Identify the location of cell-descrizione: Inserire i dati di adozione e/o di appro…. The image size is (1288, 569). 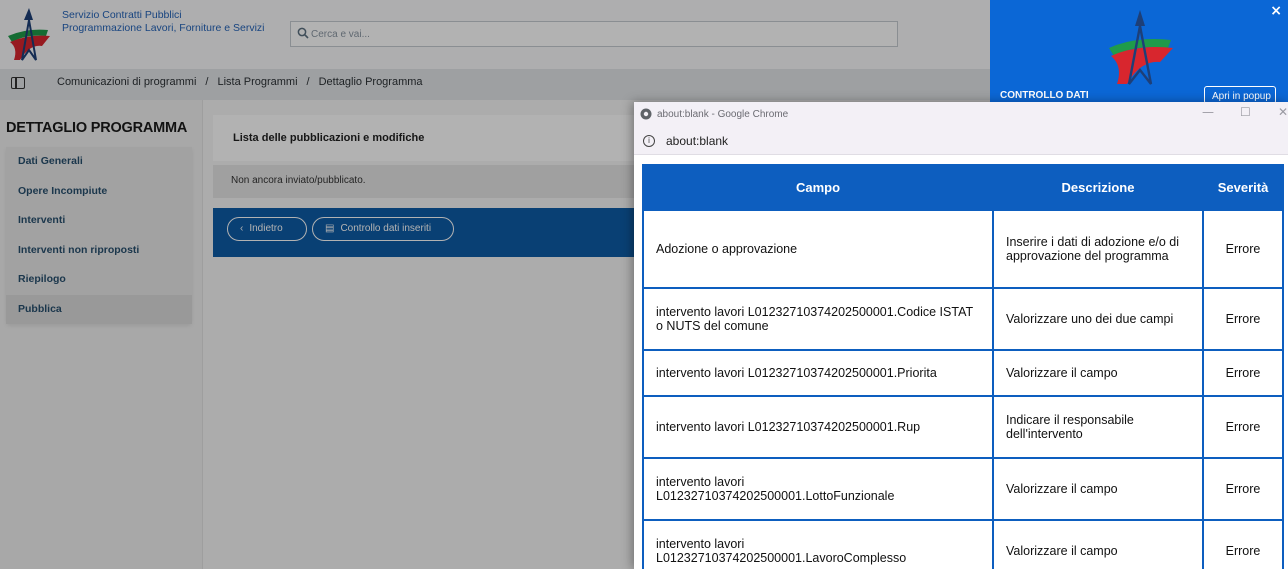
(1098, 249).